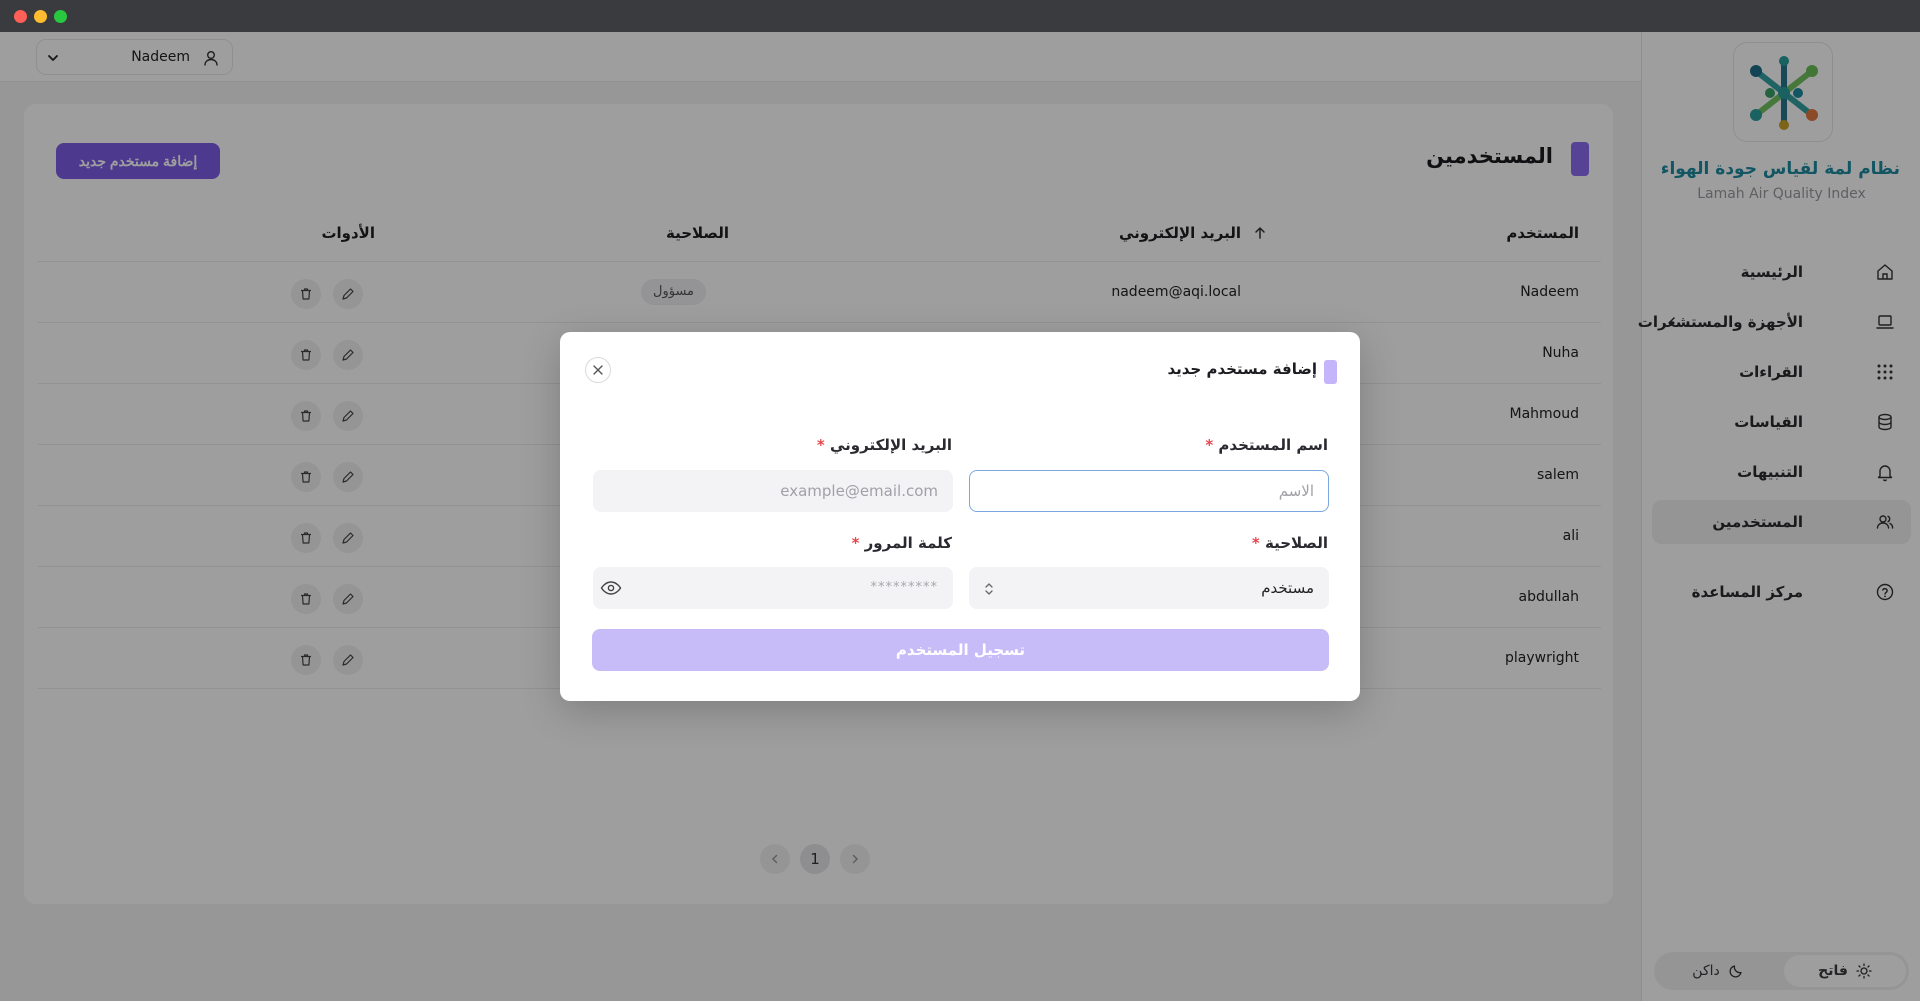  What do you see at coordinates (1273, 445) in the screenshot?
I see `username-label-text: اسم المستخدم` at bounding box center [1273, 445].